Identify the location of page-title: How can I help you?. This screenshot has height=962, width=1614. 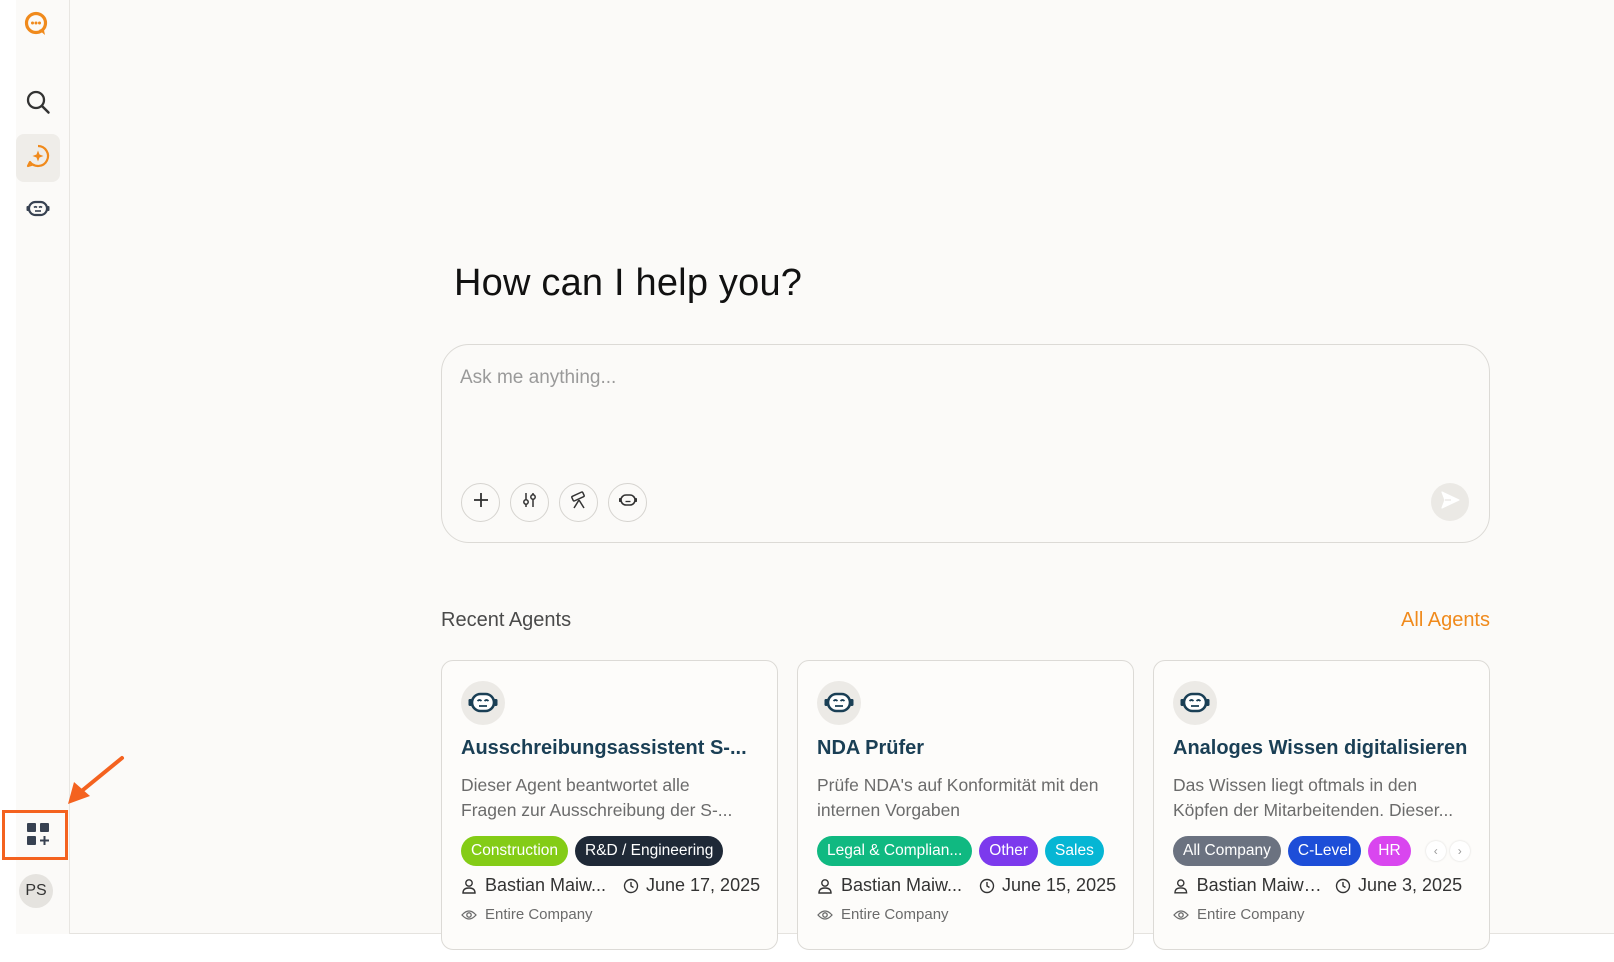
(628, 283).